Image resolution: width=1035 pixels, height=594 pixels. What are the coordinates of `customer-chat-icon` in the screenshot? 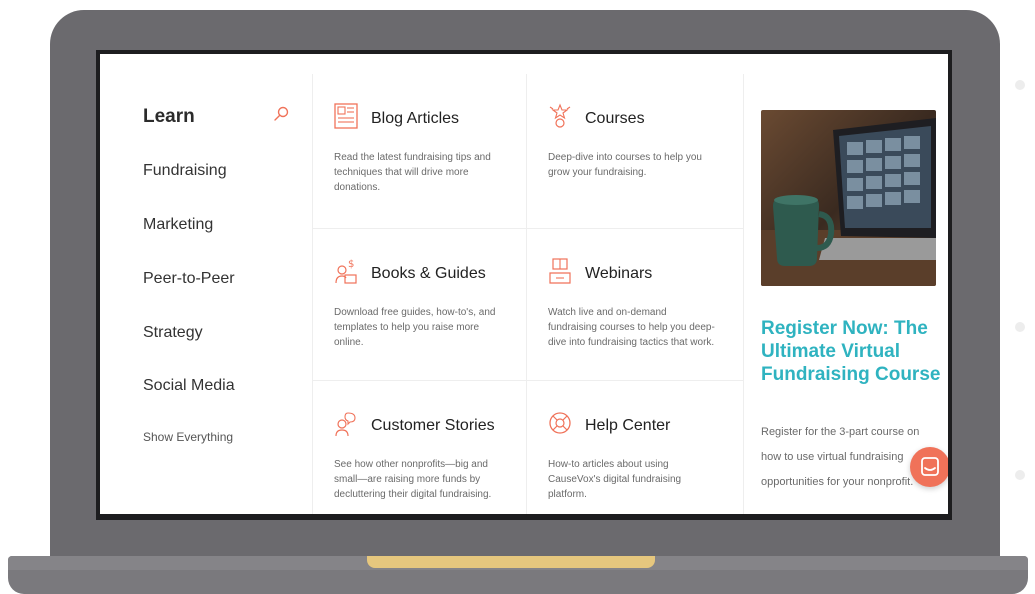 It's located at (345, 424).